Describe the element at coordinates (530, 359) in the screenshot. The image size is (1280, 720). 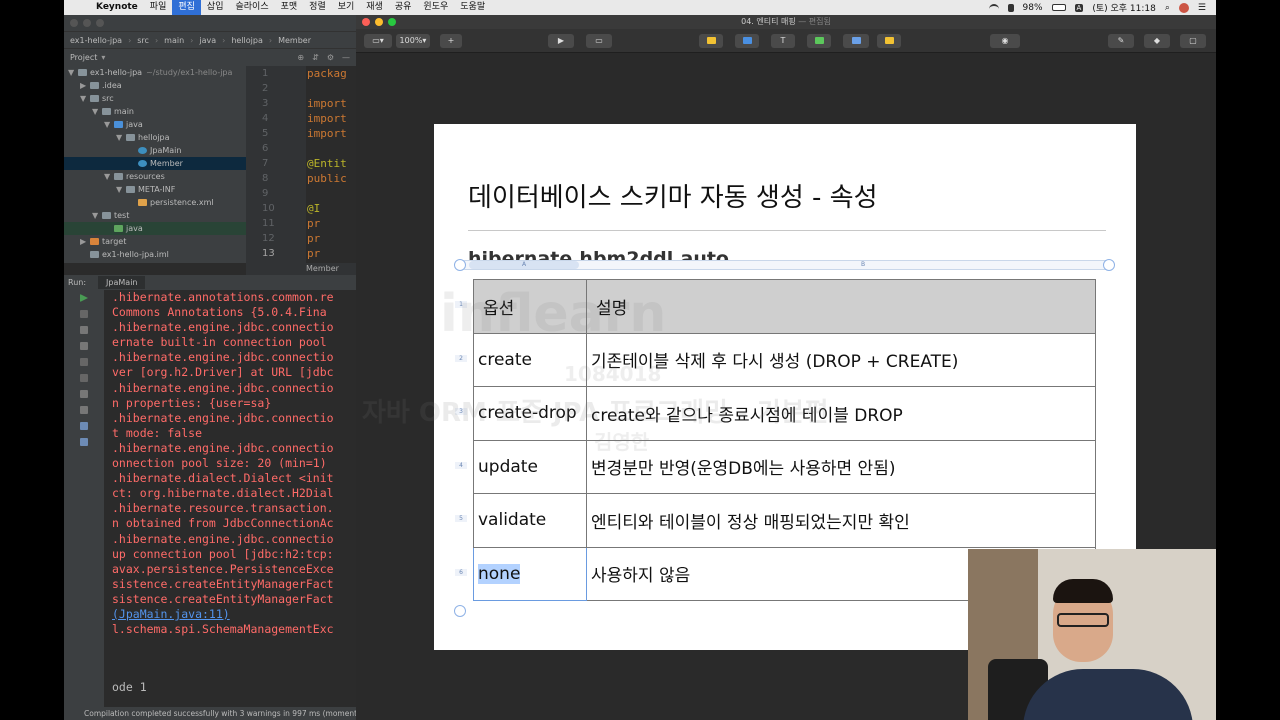
I see `option-cell: create` at that location.